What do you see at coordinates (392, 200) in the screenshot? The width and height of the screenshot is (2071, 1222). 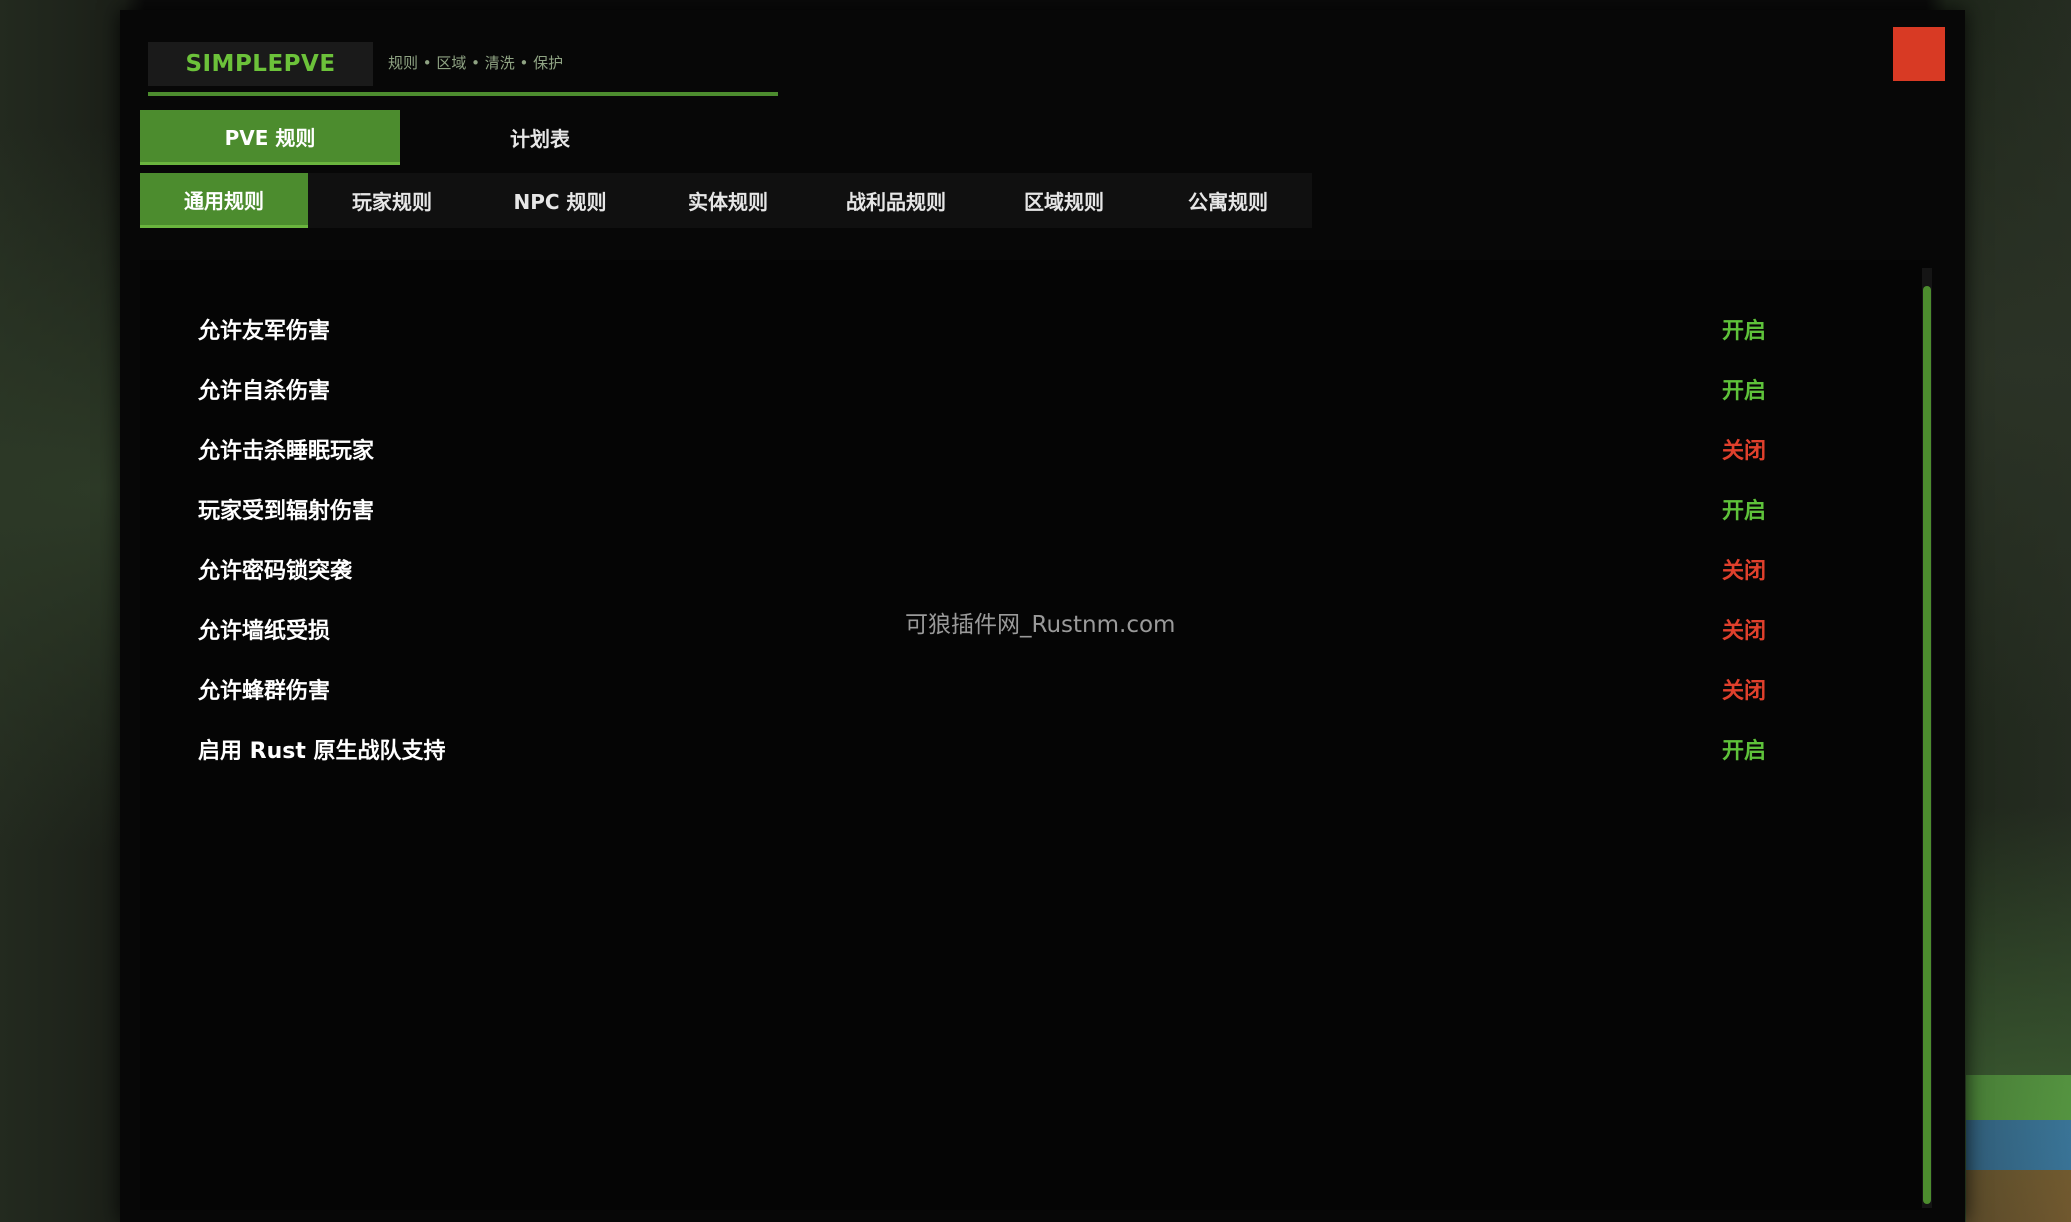 I see `subtab-player-rules: 玩家规则` at bounding box center [392, 200].